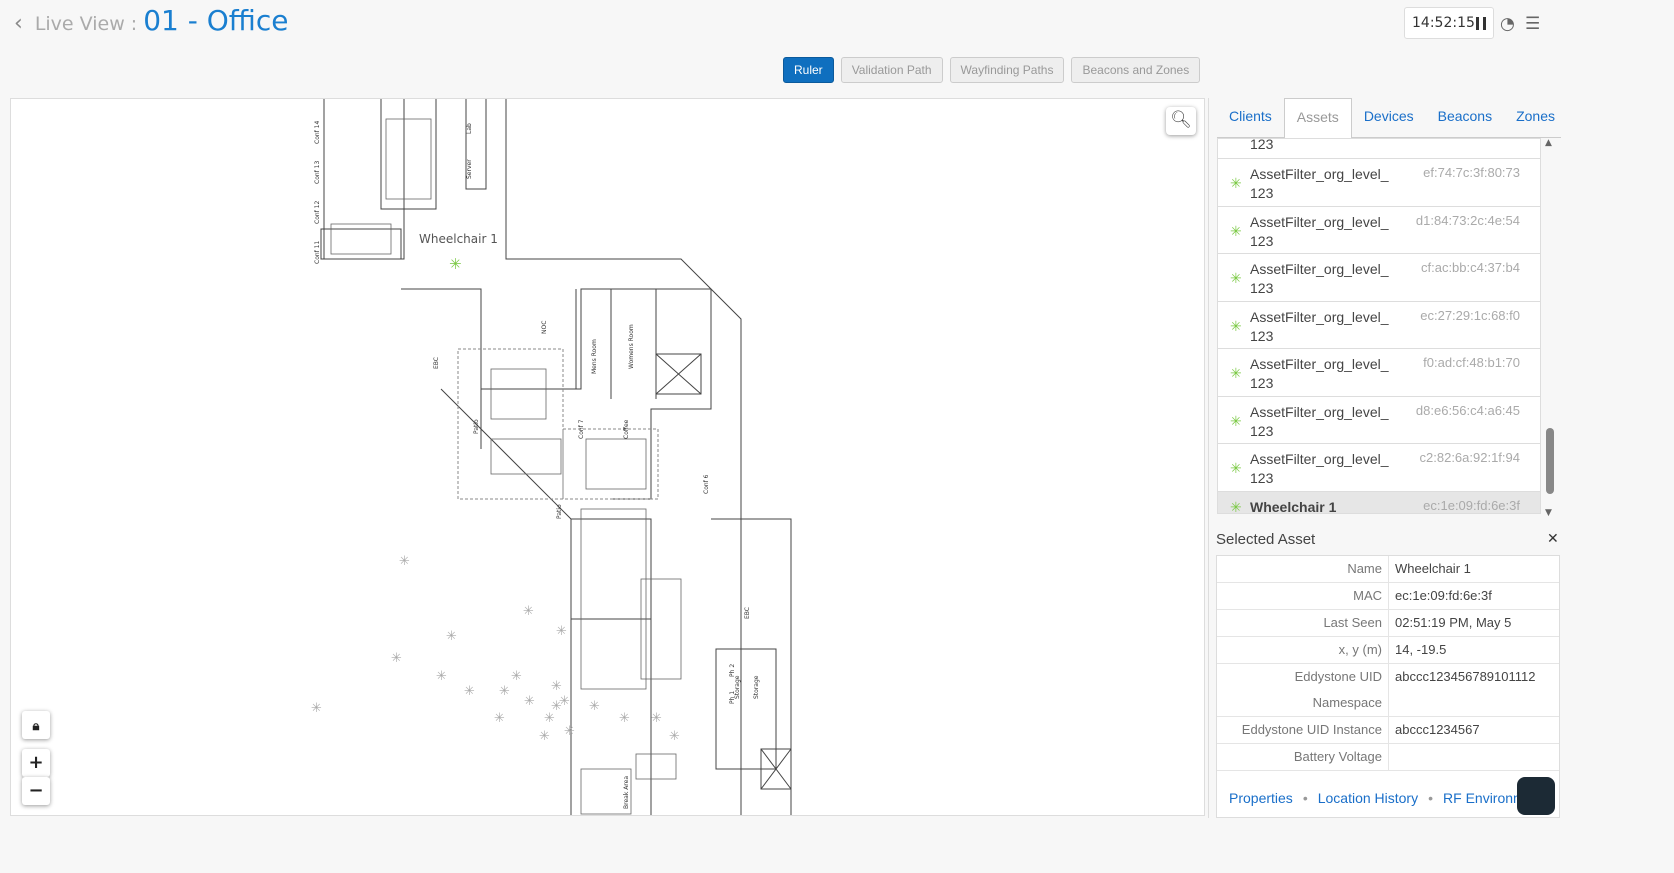 The width and height of the screenshot is (1674, 873). Describe the element at coordinates (1433, 568) in the screenshot. I see `detail-value: Wheelchair 1` at that location.